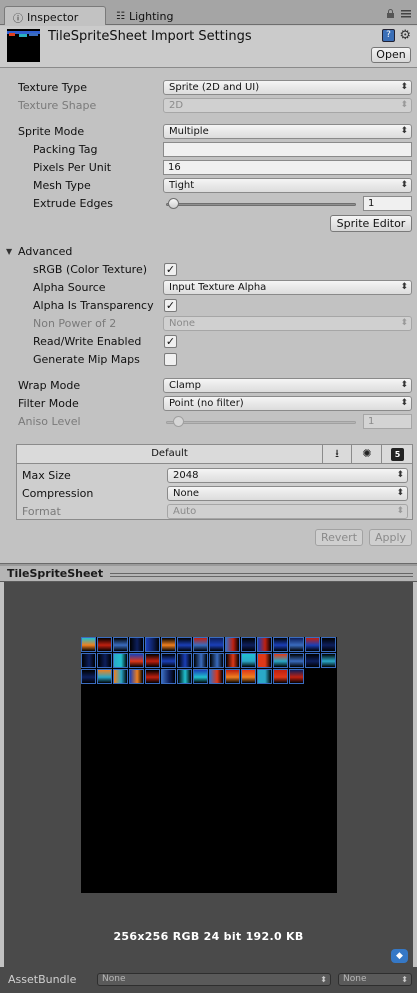 The height and width of the screenshot is (993, 417). I want to click on aniso-level-slider-track, so click(261, 422).